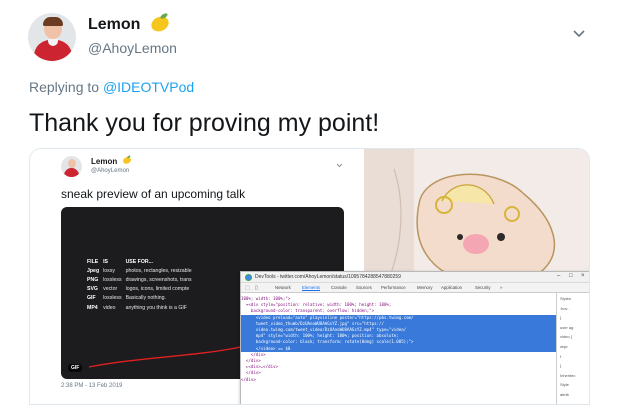 The width and height of the screenshot is (617, 405). I want to click on styles-pane-text: f, so click(561, 356).